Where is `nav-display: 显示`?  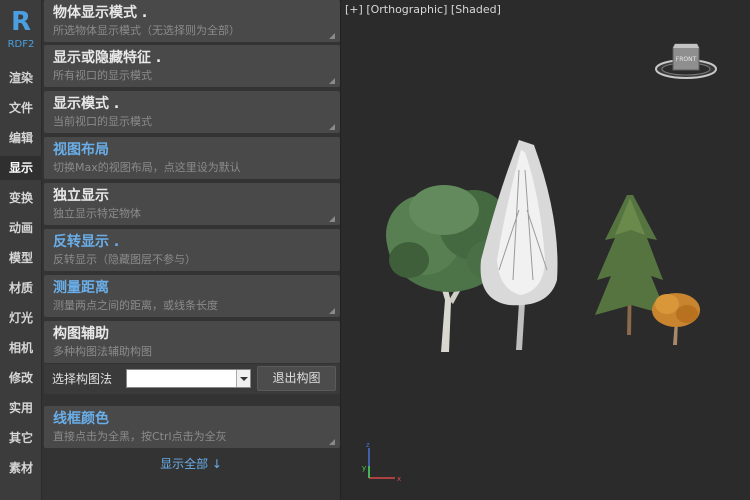
nav-display: 显示 is located at coordinates (21, 168).